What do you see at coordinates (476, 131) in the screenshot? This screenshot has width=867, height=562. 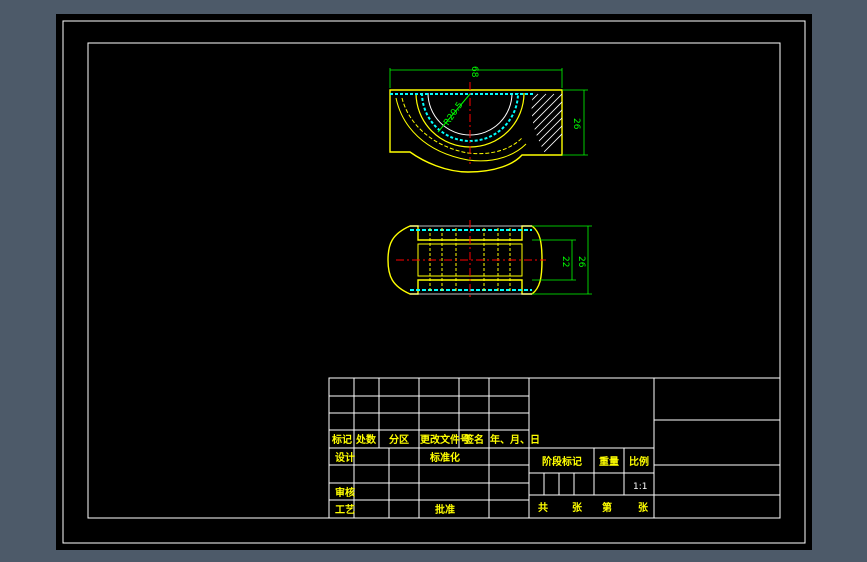 I see `housing-outline` at bounding box center [476, 131].